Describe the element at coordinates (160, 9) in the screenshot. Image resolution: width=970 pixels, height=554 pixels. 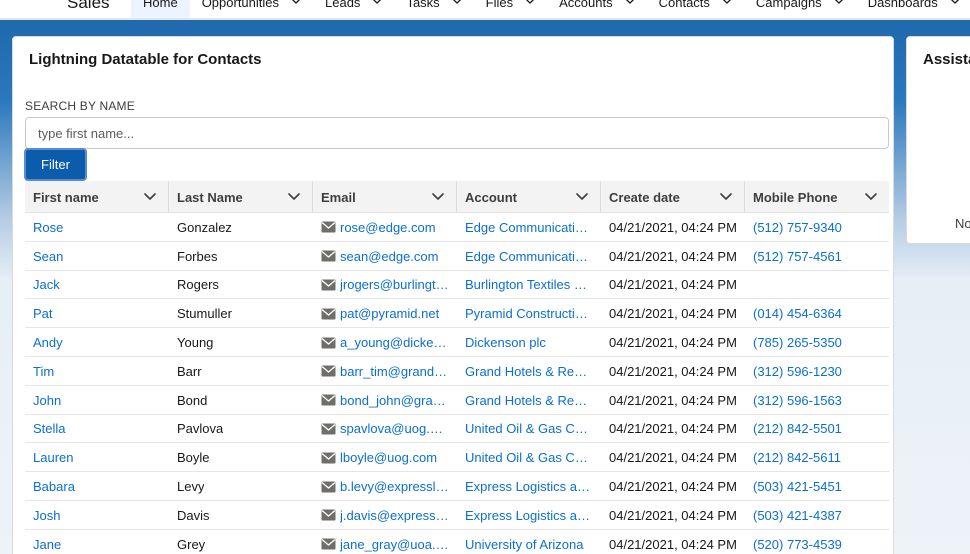
I see `nav-item-home: Home` at that location.